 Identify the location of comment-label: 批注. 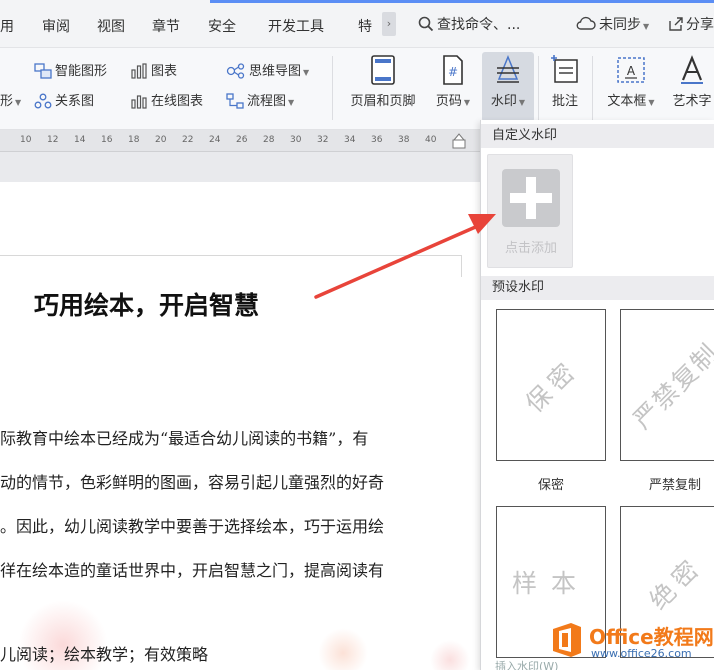
(564, 101).